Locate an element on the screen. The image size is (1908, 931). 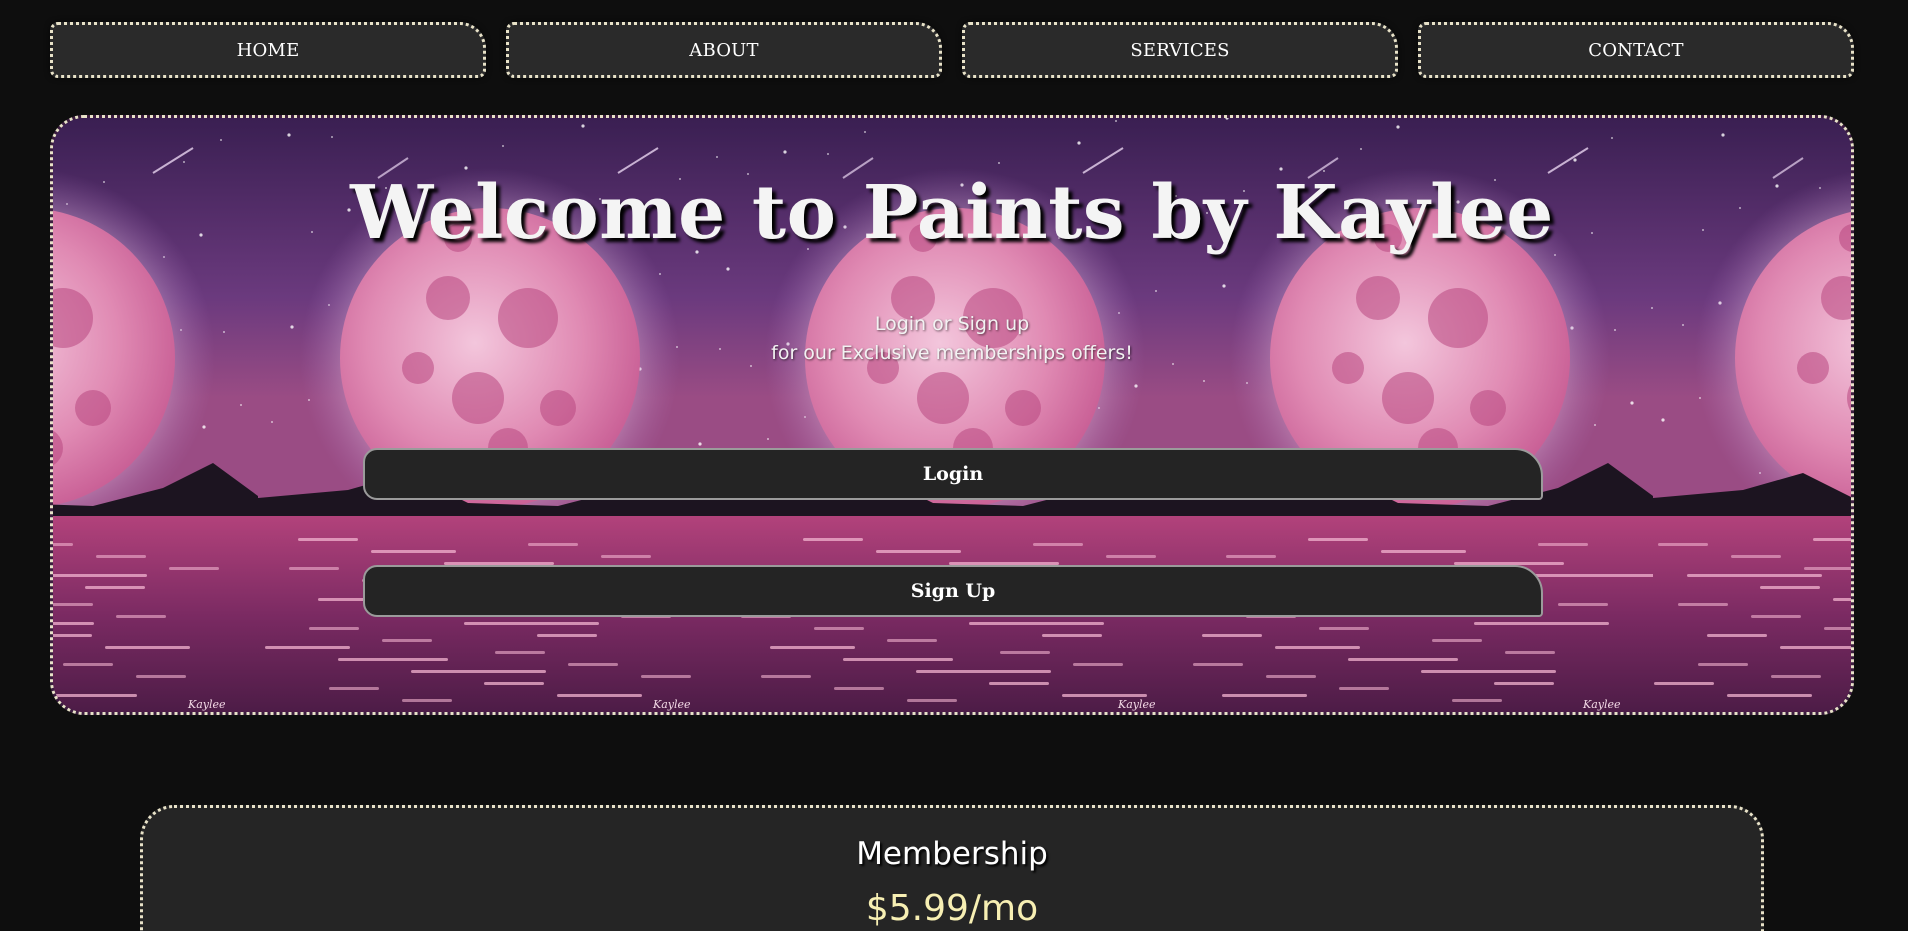
top-nav: HOME ABOUT SERVICES CONTACT is located at coordinates (952, 51).